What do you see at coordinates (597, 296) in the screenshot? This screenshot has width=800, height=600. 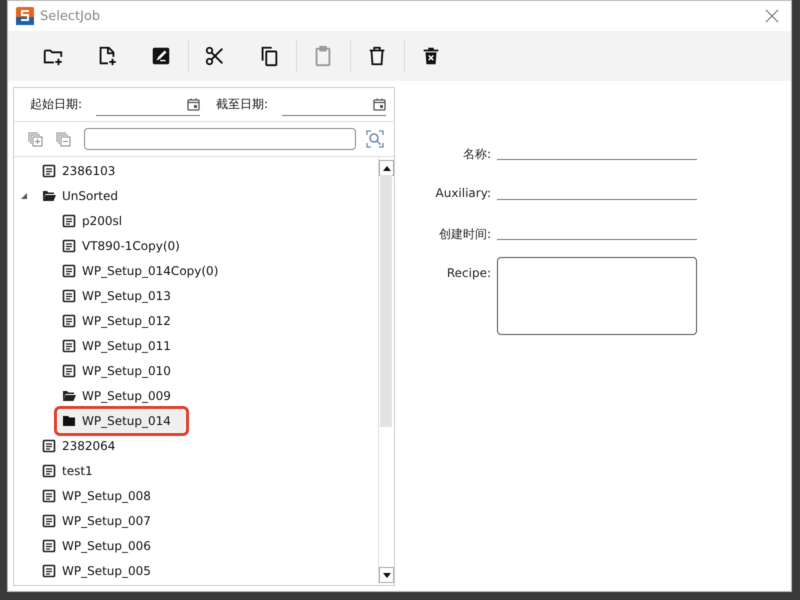 I see `recipe-field` at bounding box center [597, 296].